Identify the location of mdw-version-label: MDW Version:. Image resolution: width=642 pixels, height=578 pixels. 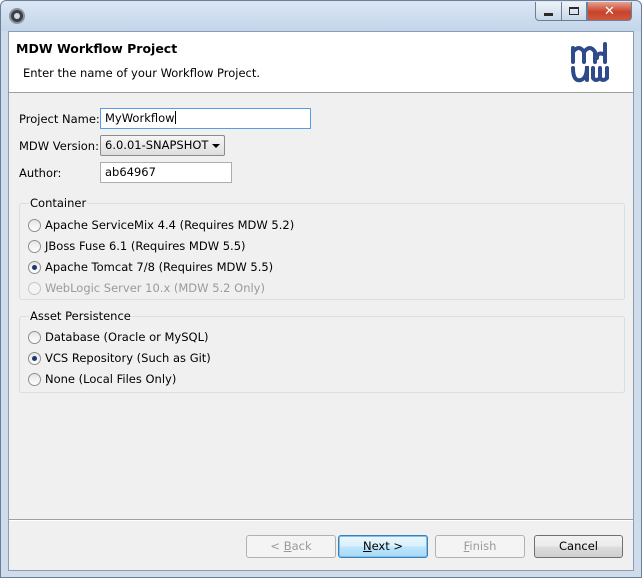
(59, 146).